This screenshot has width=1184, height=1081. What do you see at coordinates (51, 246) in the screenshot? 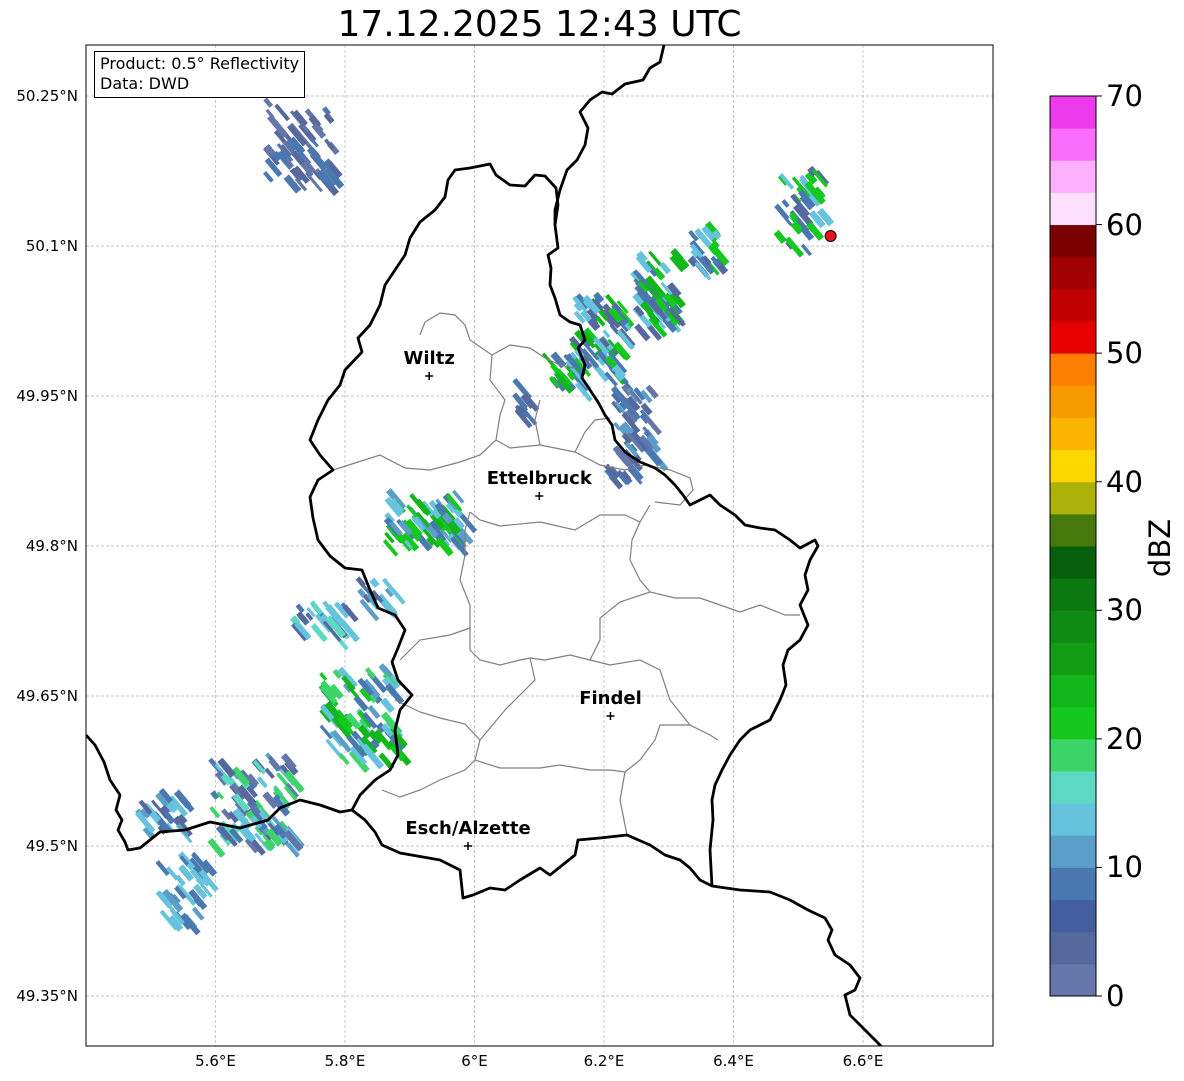
I see `y-tick-label: 50.1°N` at bounding box center [51, 246].